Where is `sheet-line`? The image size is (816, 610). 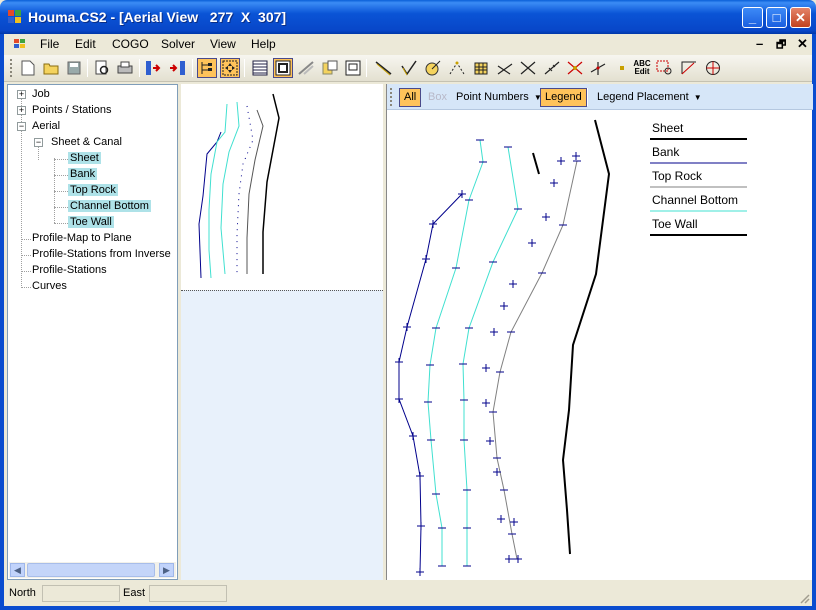 sheet-line is located at coordinates (586, 337).